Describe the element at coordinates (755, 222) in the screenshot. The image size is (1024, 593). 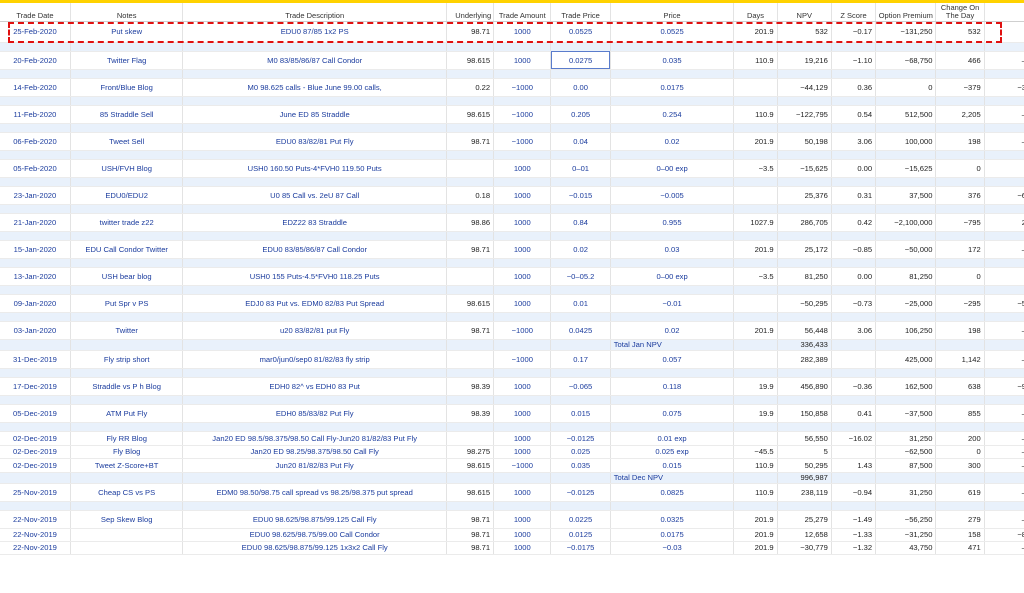
I see `cell-days: 1027.9` at that location.